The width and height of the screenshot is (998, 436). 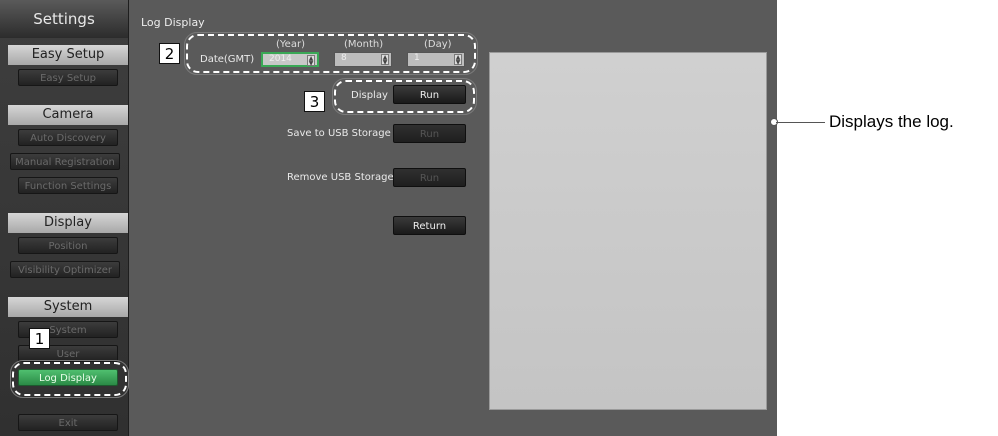 I want to click on sidebar-item-visibility-optimizer: Visibility Optimizer, so click(x=65, y=269).